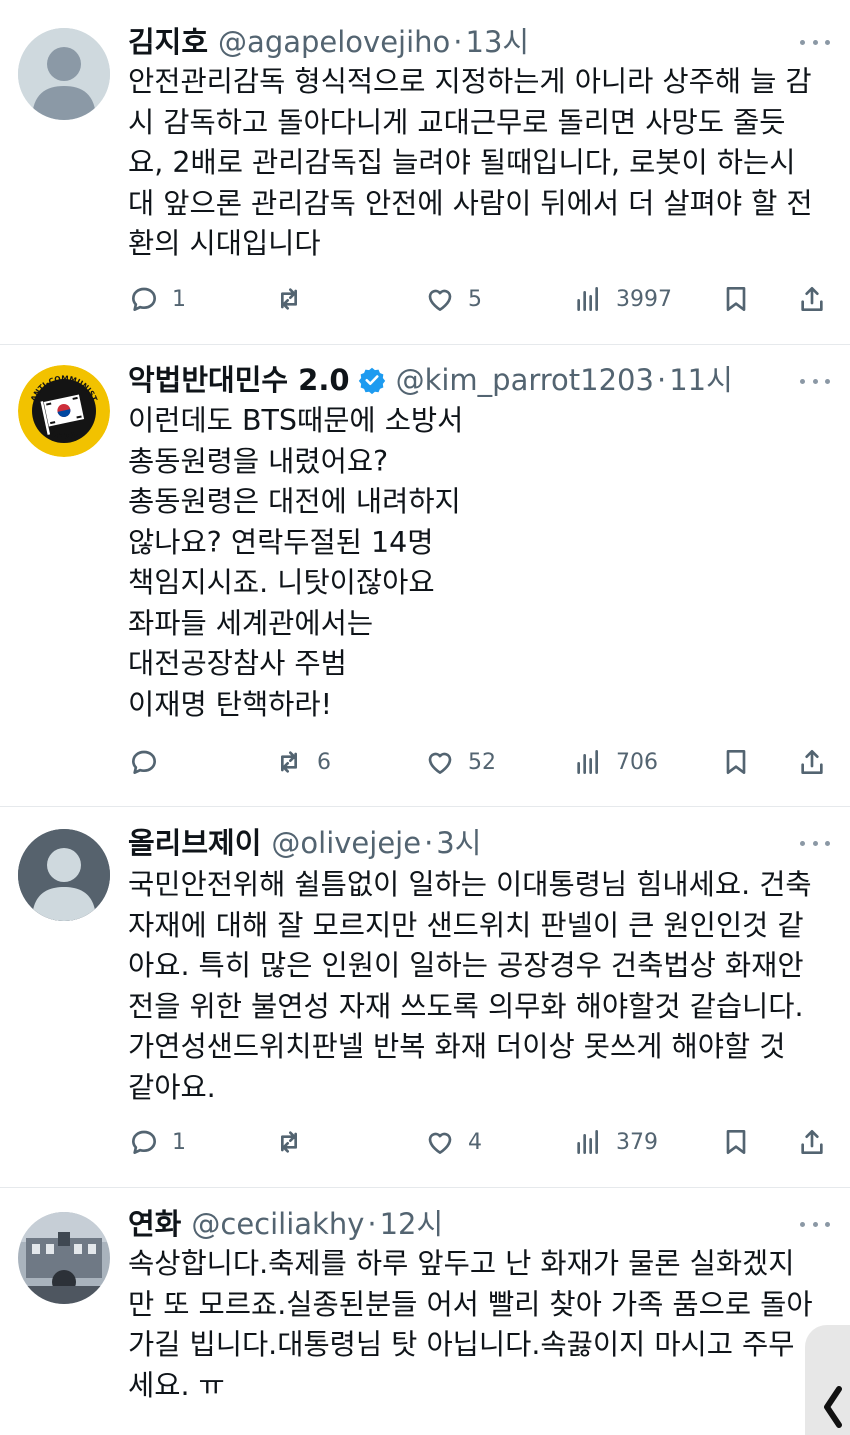 The height and width of the screenshot is (1435, 850). I want to click on tweet-header: 연화 @ceciliakhy · 12시, so click(285, 1224).